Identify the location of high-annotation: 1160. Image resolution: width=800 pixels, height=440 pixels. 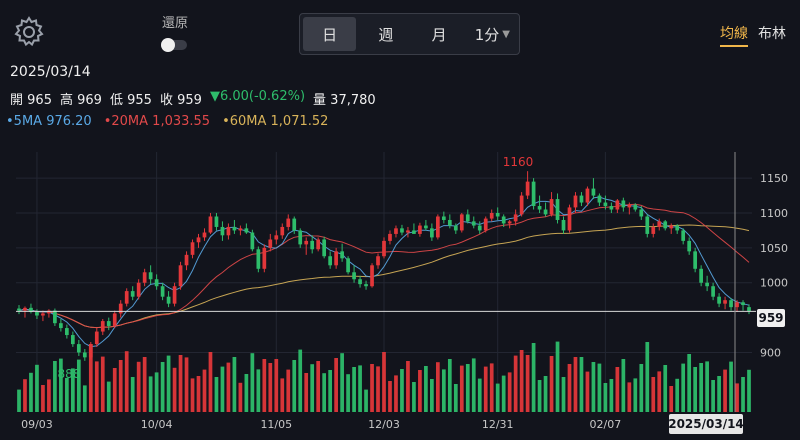
(518, 162).